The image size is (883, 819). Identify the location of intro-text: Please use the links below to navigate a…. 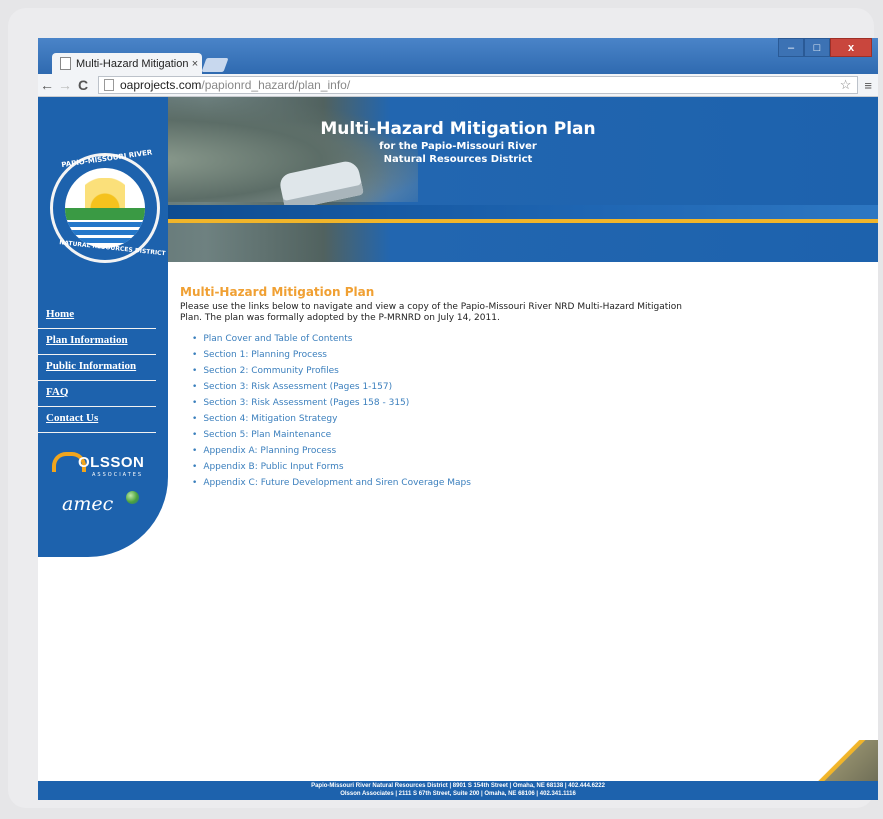
(431, 312).